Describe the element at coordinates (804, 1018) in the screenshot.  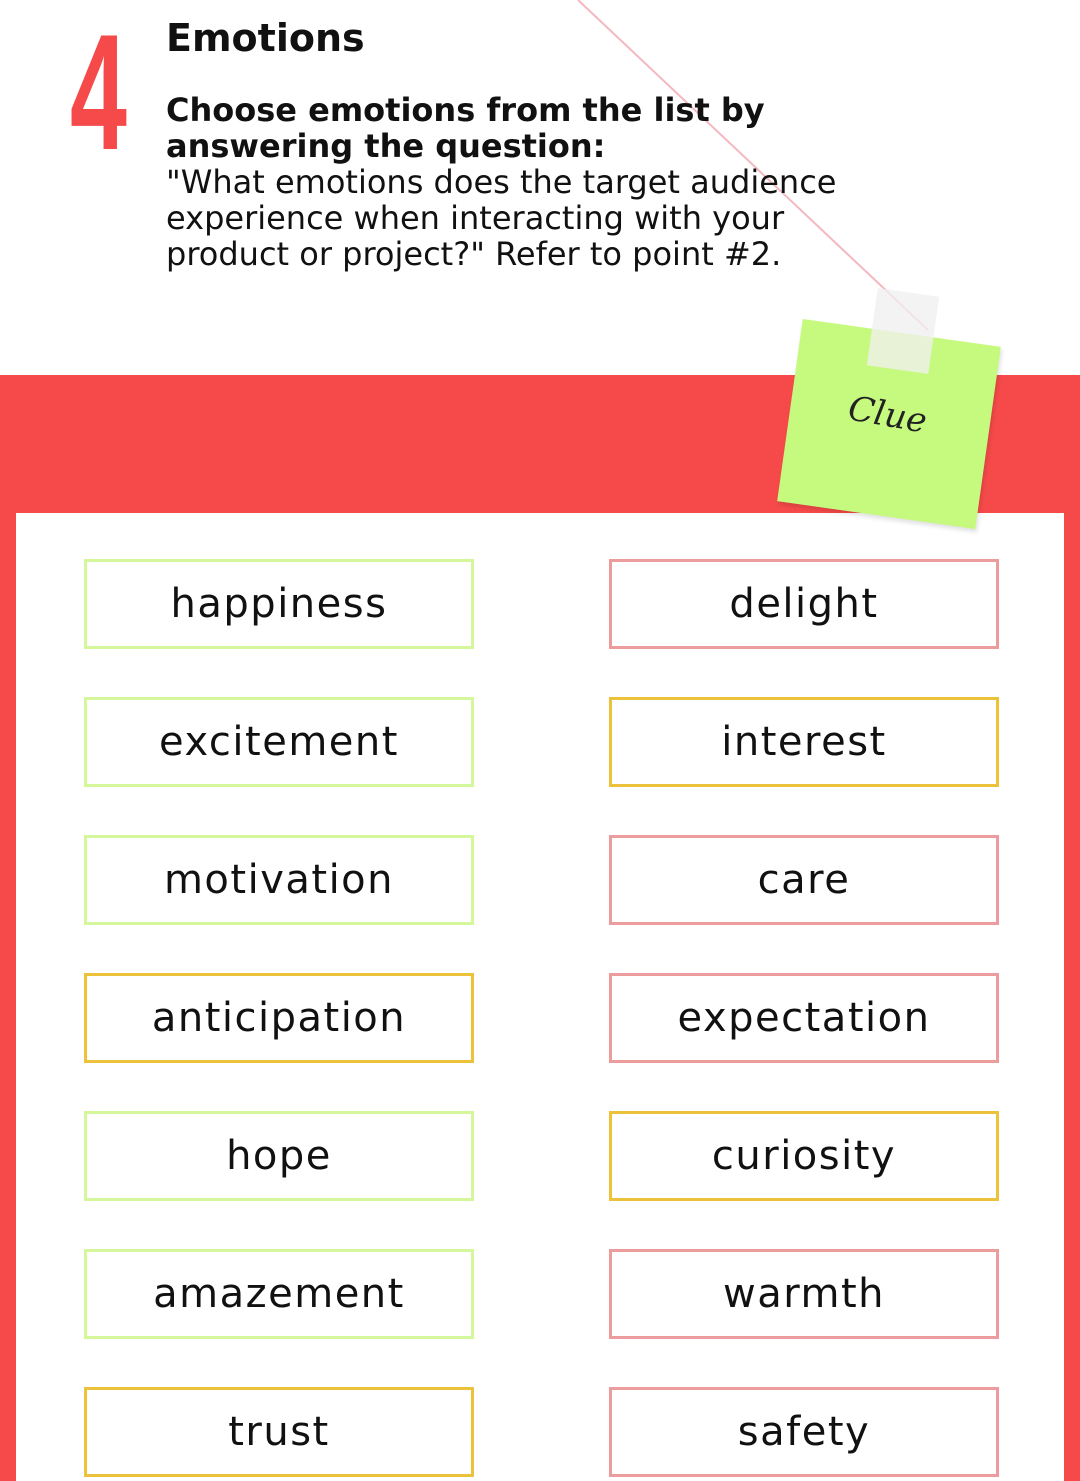
I see `emotion-option: expectation` at that location.